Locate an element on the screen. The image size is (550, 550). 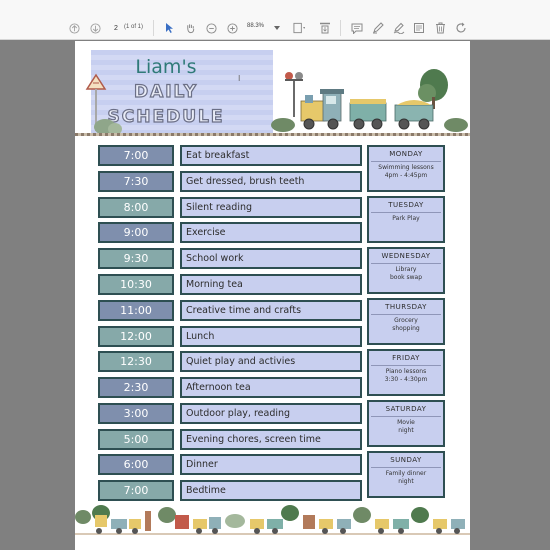
hand-tool-icon is located at coordinates (190, 28).